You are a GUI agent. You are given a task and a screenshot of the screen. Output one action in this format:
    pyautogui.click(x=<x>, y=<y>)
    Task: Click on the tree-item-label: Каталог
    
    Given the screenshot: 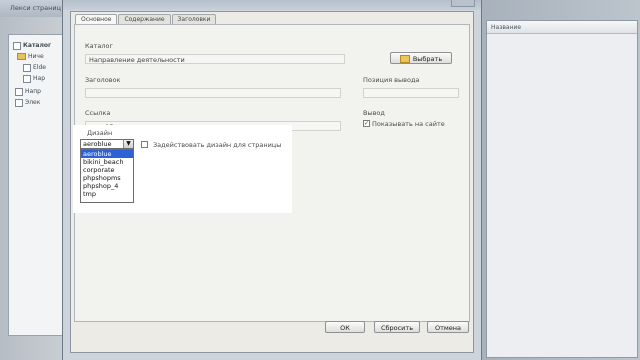 What is the action you would take?
    pyautogui.click(x=37, y=45)
    